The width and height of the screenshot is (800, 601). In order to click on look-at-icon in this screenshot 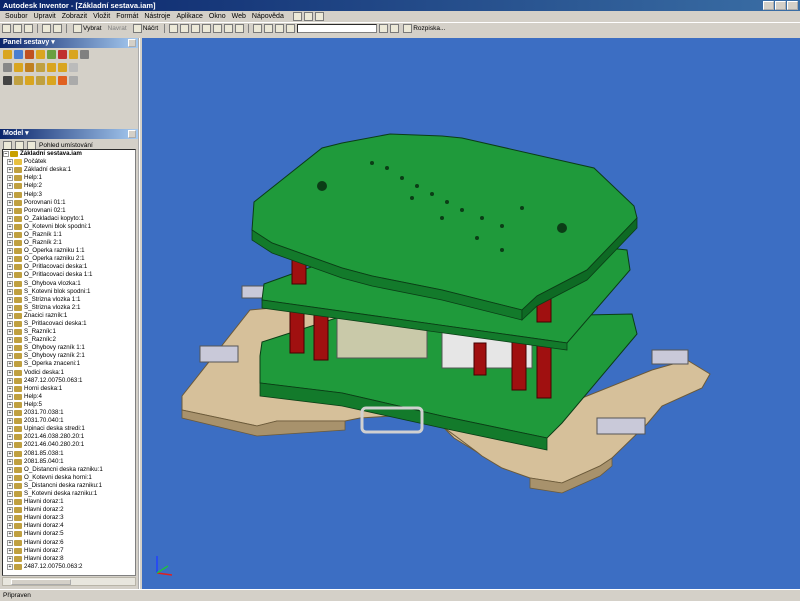, I will do `click(240, 28)`.